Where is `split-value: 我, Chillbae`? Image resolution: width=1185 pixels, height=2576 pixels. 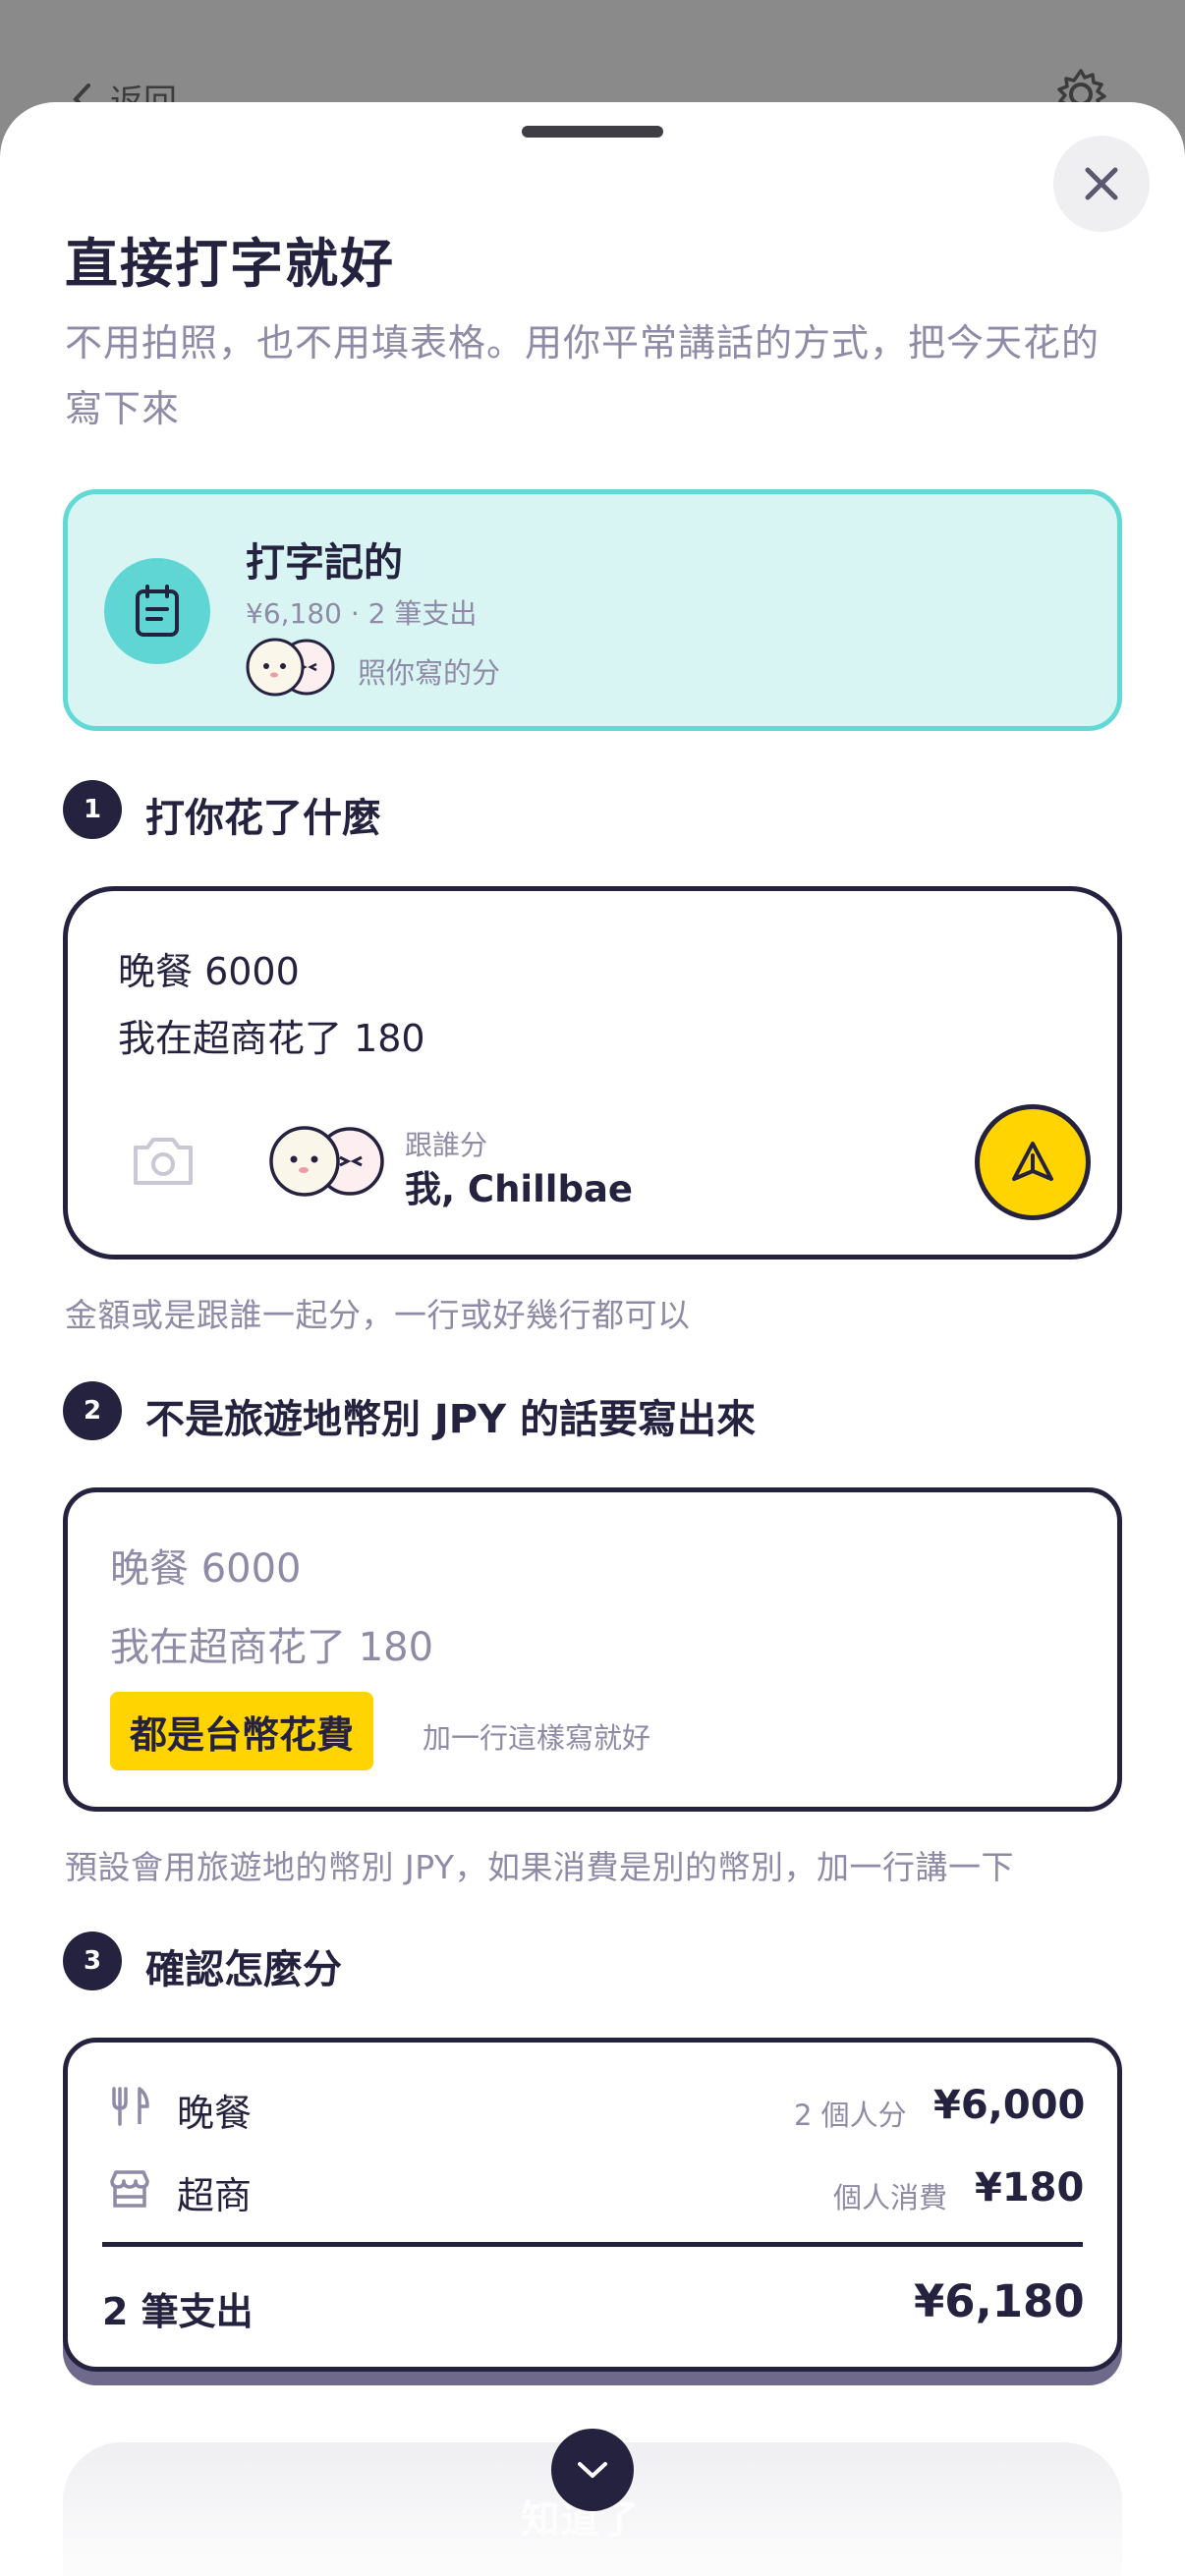
split-value: 我, Chillbae is located at coordinates (519, 1185).